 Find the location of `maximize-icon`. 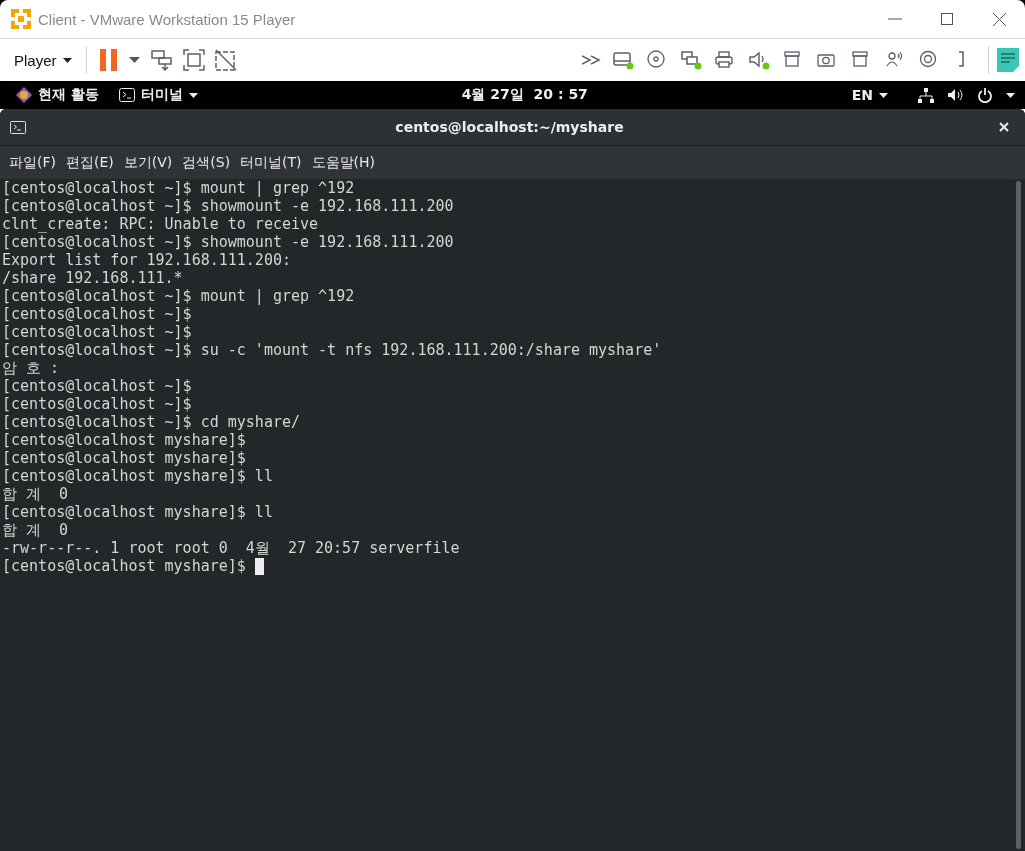

maximize-icon is located at coordinates (947, 19).